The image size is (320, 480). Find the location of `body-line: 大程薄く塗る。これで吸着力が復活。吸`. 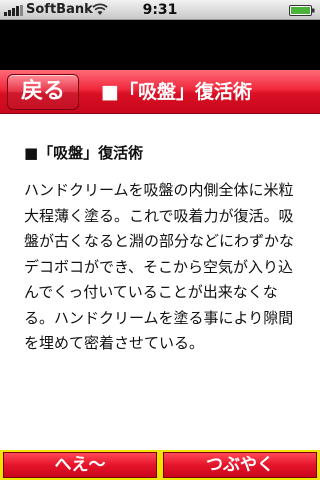

body-line: 大程薄く塗る。これで吸着力が復活。吸 is located at coordinates (159, 215).